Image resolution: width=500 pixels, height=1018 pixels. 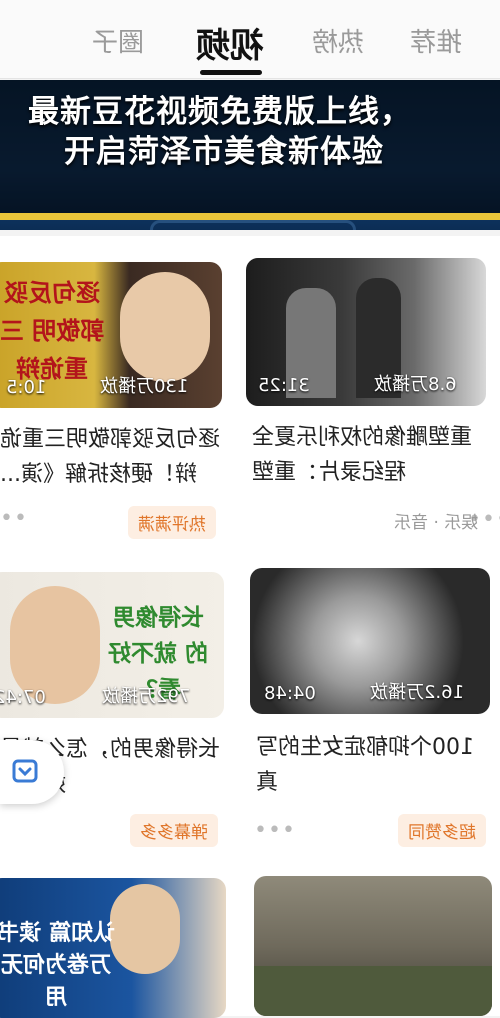 What do you see at coordinates (23, 697) in the screenshot?
I see `video-duration: 07:42` at bounding box center [23, 697].